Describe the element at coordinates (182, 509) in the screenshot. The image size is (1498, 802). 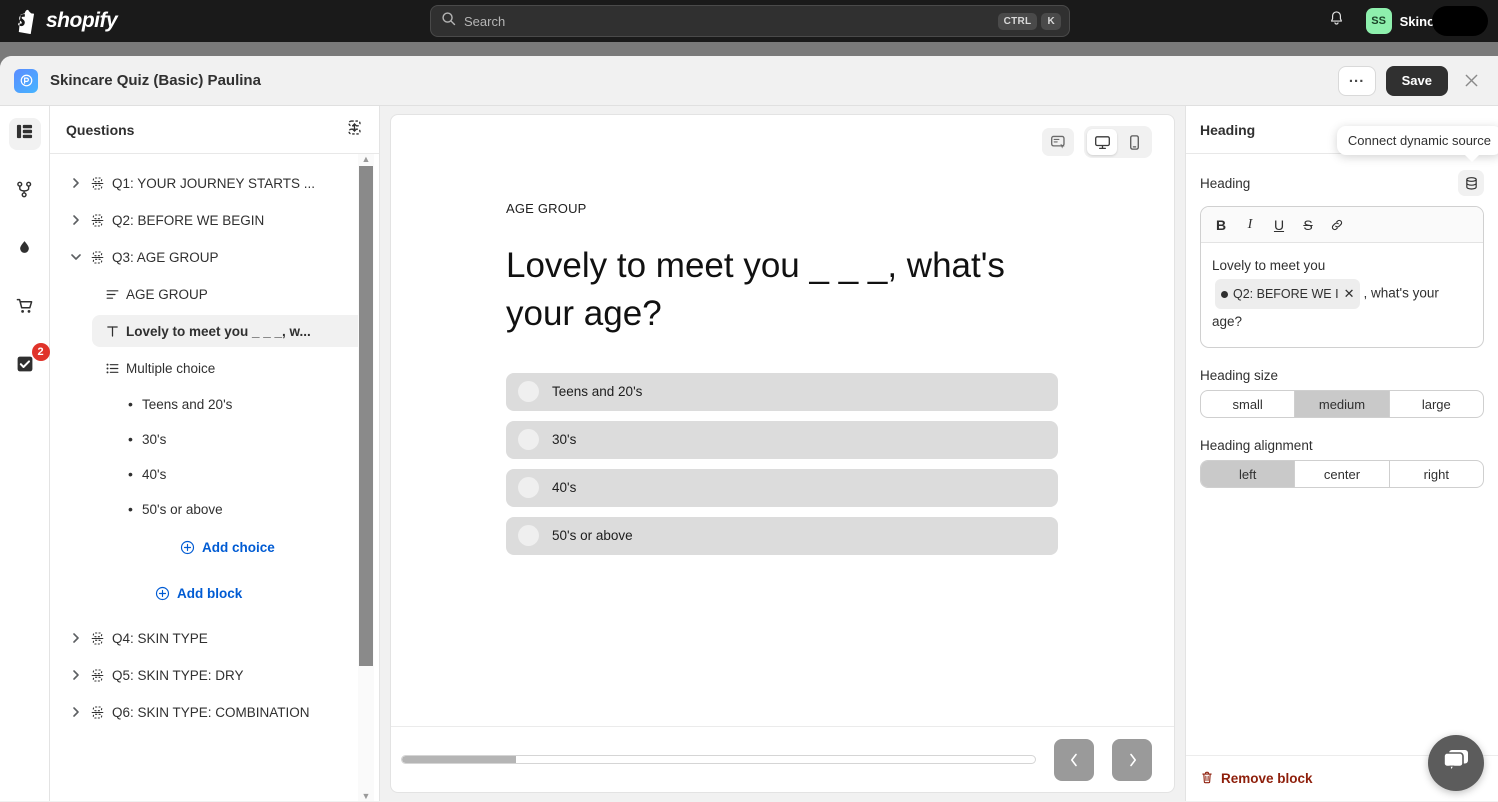
I see `choice-label: 50's or above` at that location.